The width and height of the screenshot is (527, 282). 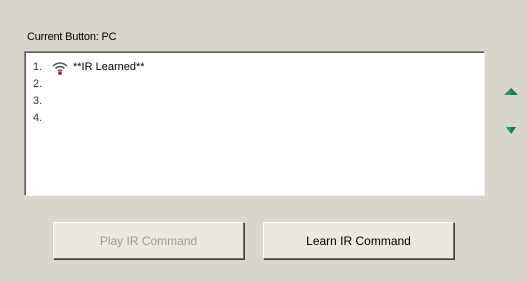 What do you see at coordinates (38, 118) in the screenshot?
I see `list-item-number: 4.` at bounding box center [38, 118].